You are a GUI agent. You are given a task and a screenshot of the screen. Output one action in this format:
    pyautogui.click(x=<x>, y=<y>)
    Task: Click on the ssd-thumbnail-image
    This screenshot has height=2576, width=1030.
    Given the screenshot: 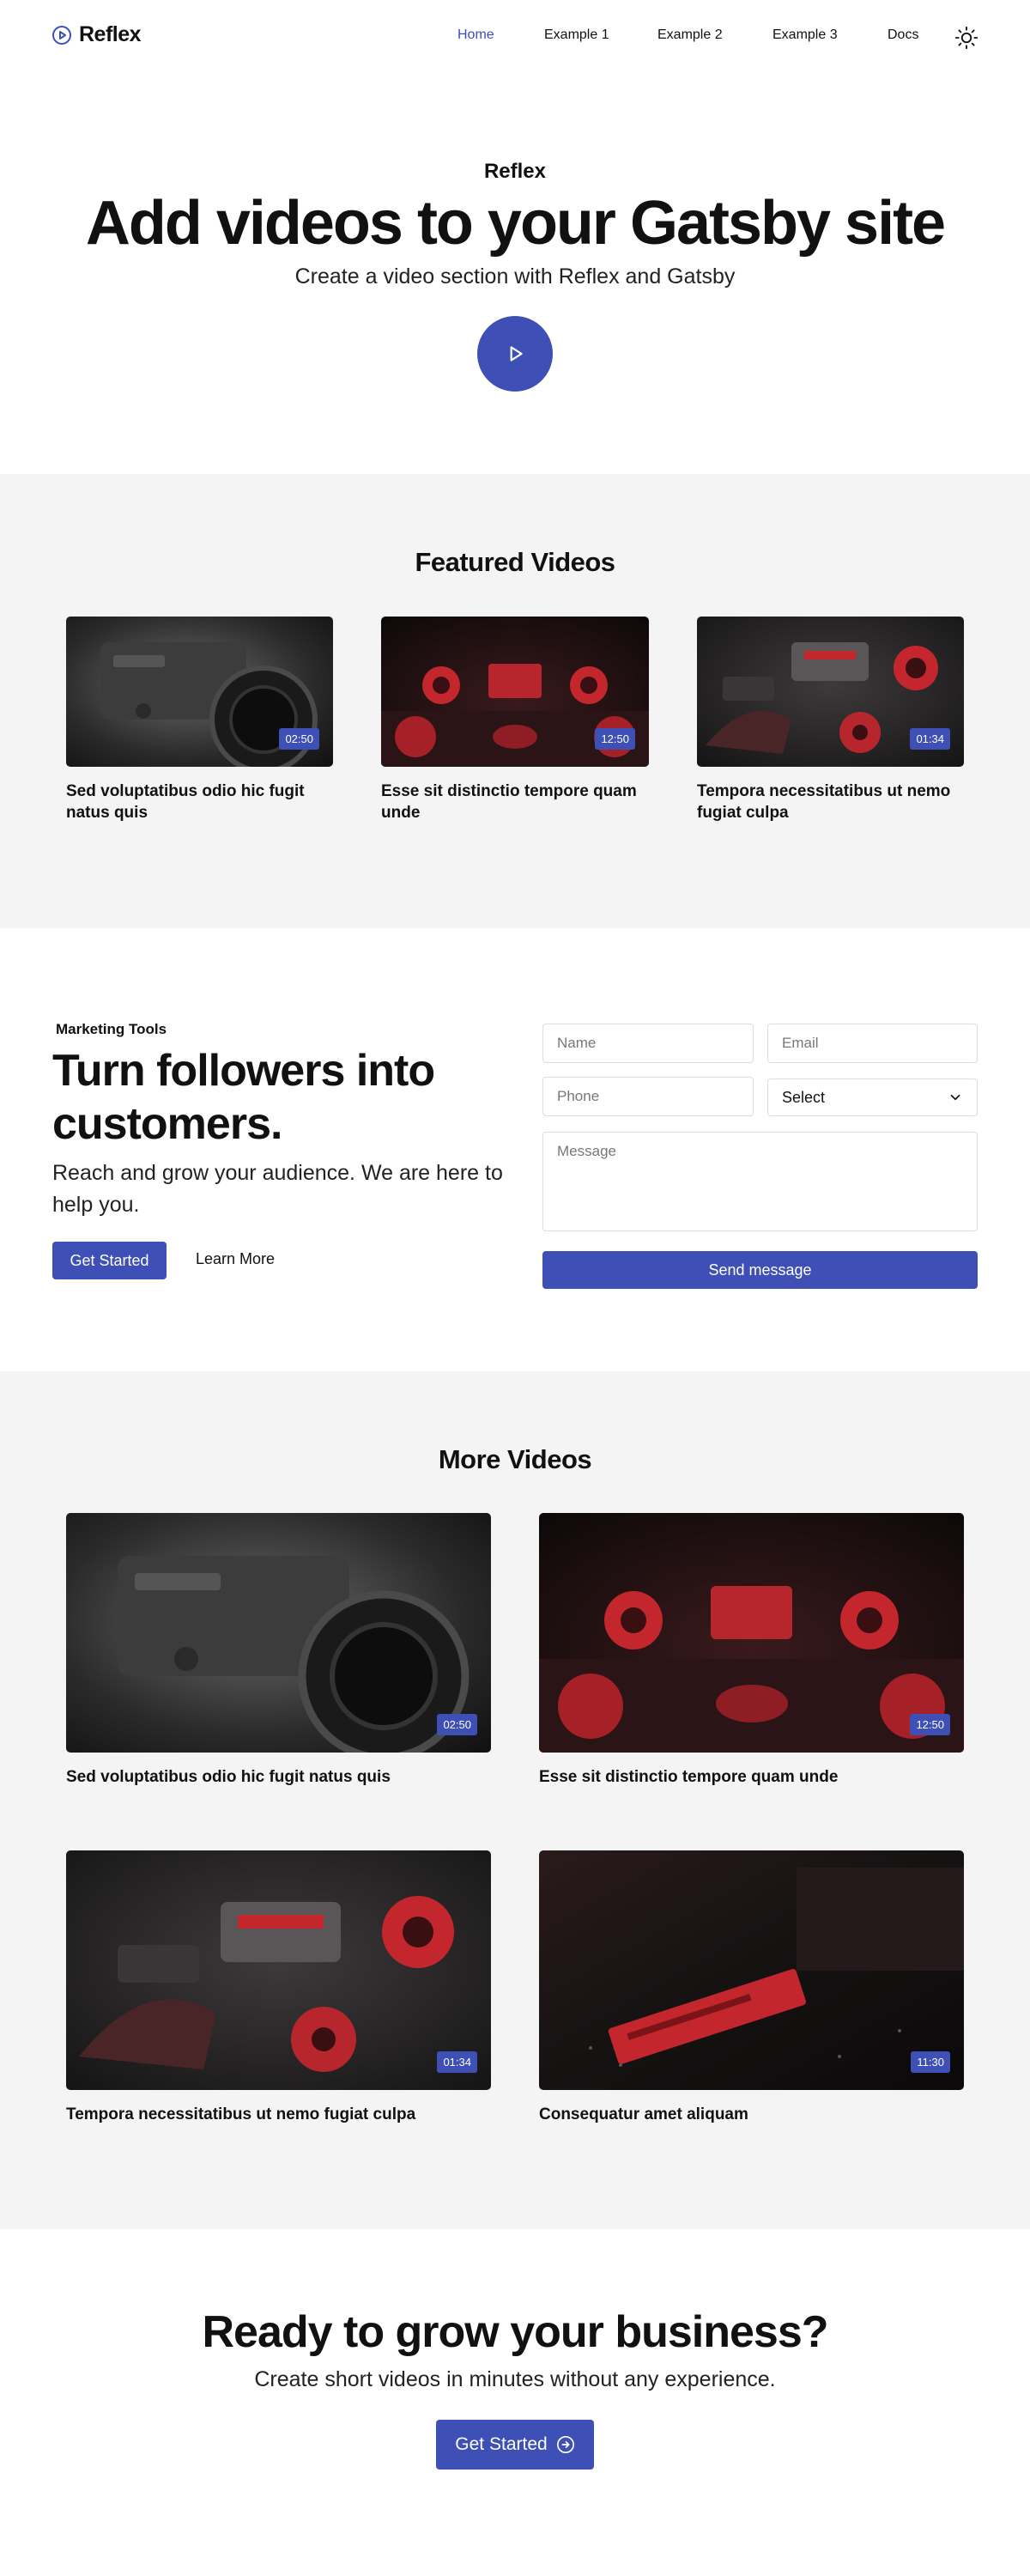 What is the action you would take?
    pyautogui.click(x=751, y=1970)
    